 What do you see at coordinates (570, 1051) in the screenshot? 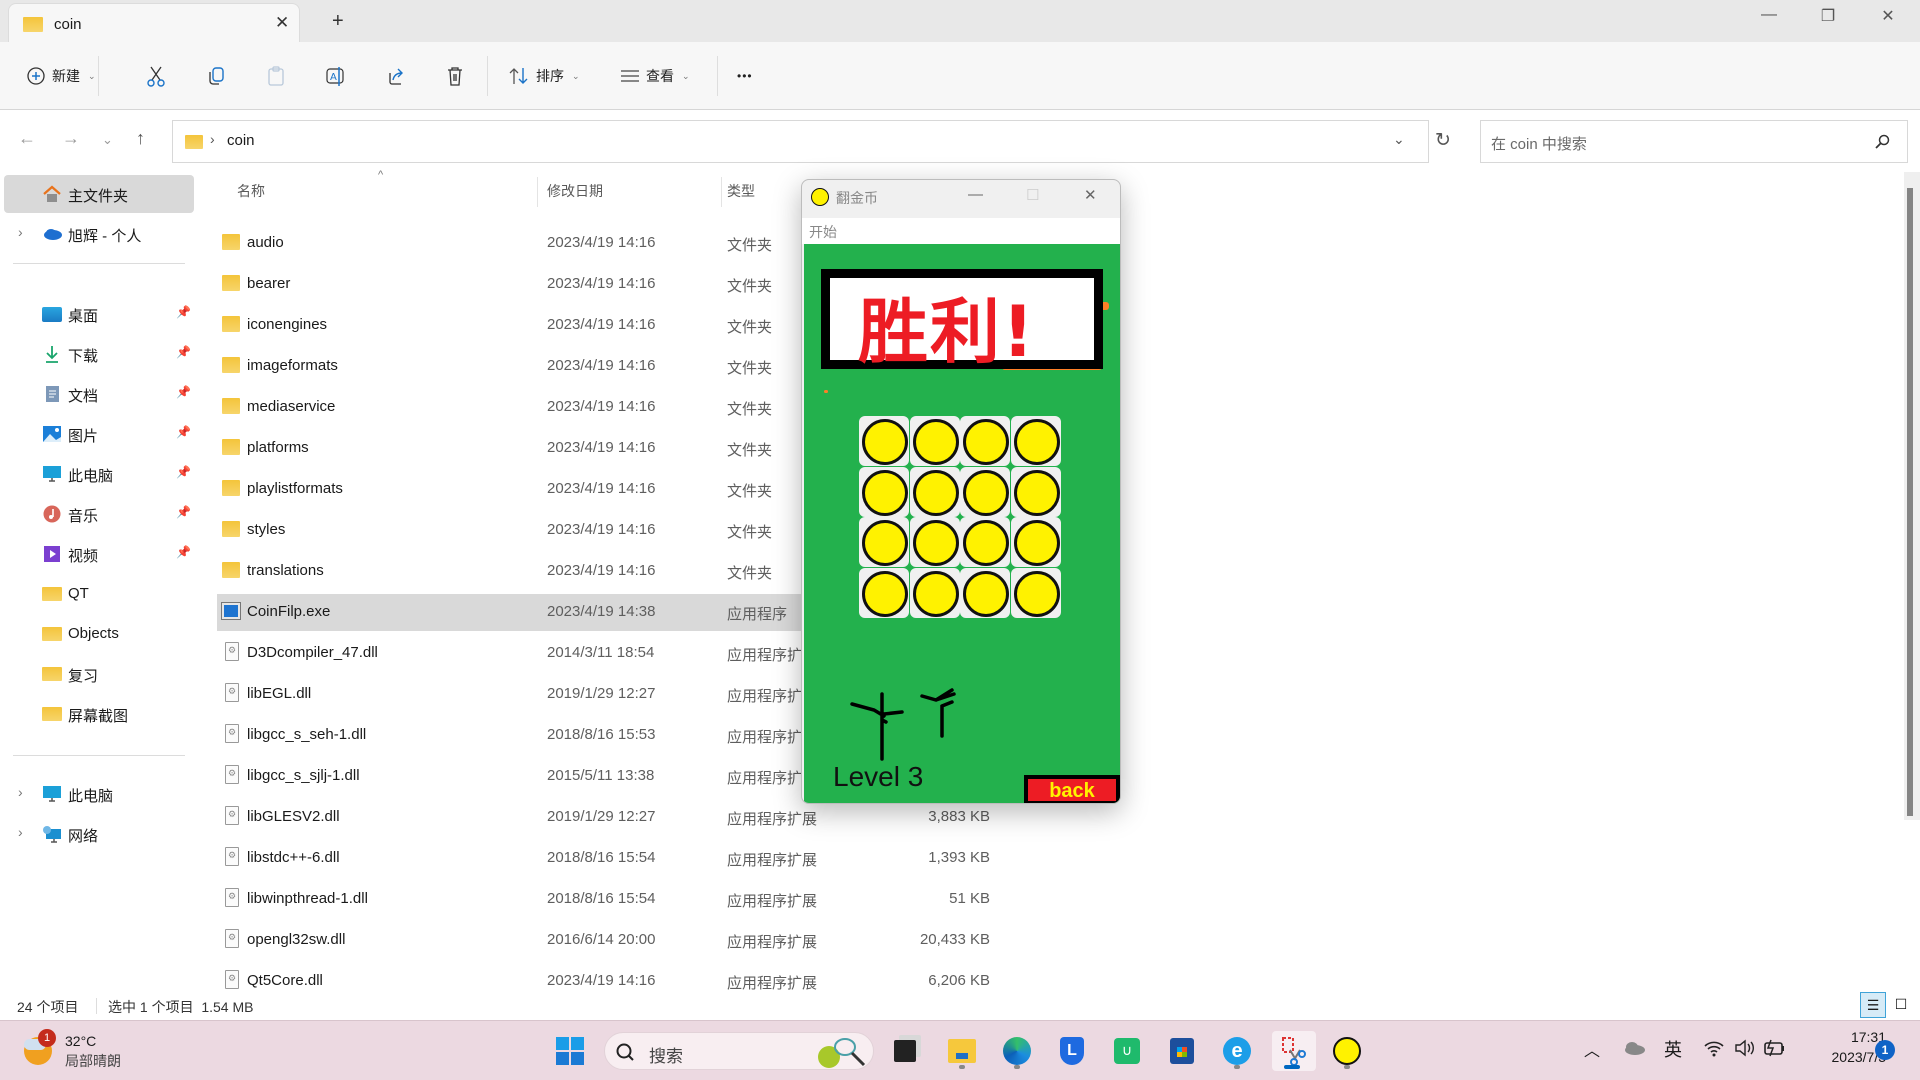
I see `start-button` at bounding box center [570, 1051].